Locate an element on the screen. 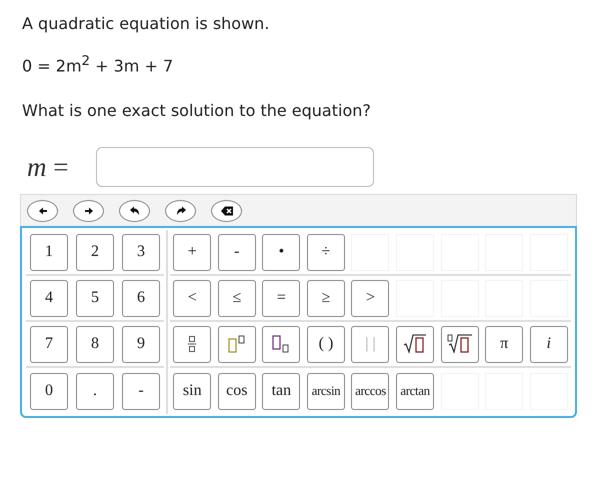 The width and height of the screenshot is (600, 481). keypad-key: arccos is located at coordinates (370, 391).